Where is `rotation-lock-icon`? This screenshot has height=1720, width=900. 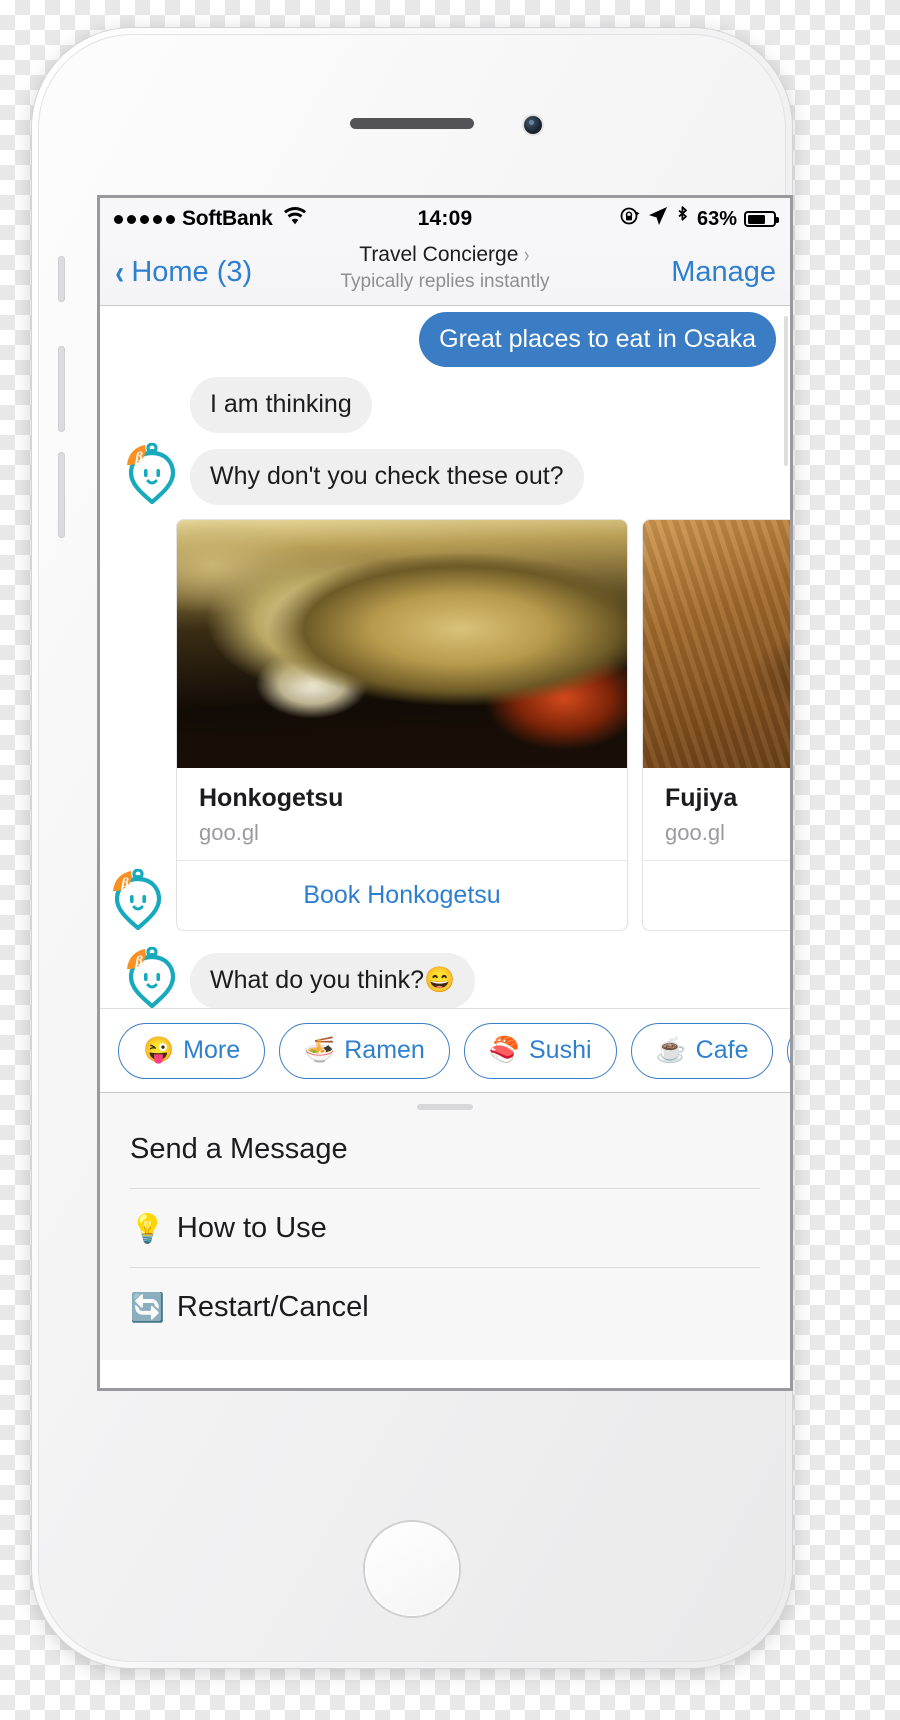 rotation-lock-icon is located at coordinates (630, 219).